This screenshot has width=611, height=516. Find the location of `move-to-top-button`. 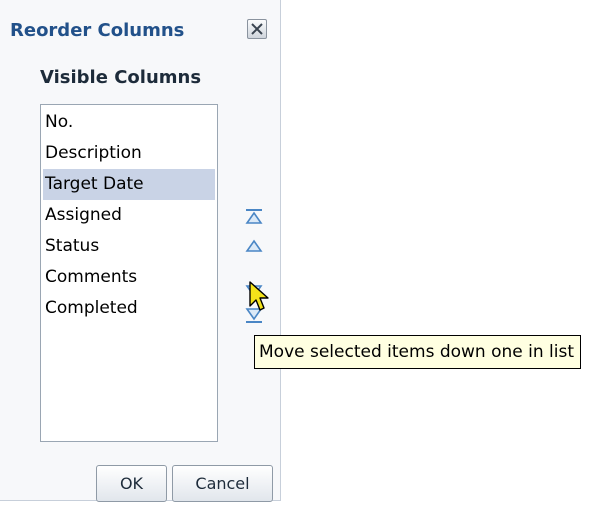

move-to-top-button is located at coordinates (254, 217).